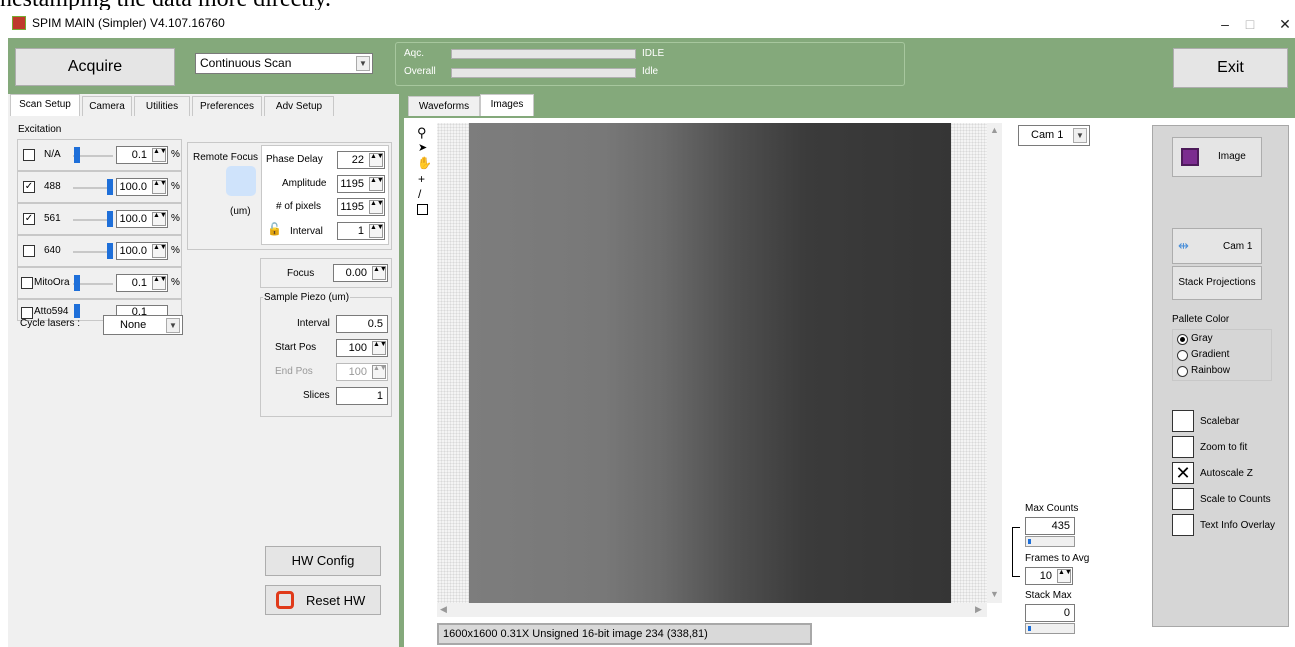 The image size is (1295, 647). I want to click on start-pos-label: Start Pos, so click(296, 347).